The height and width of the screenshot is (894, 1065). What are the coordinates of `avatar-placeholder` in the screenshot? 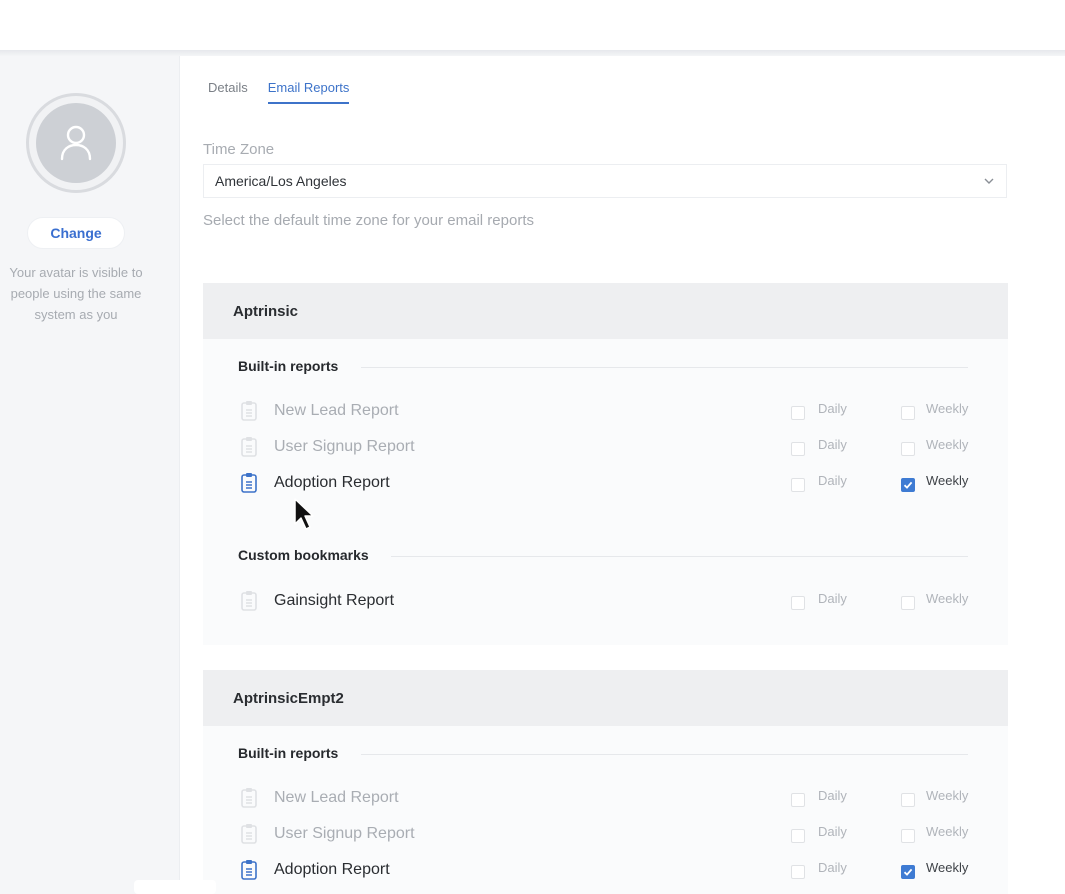 It's located at (76, 143).